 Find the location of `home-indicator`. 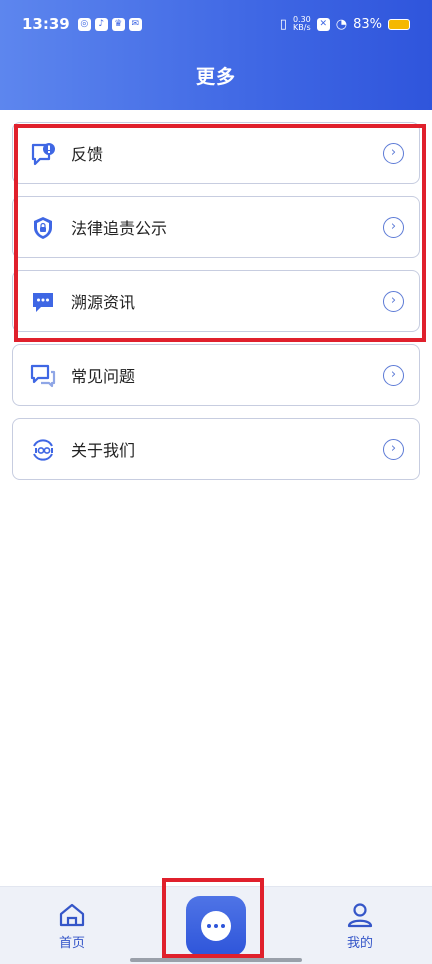

home-indicator is located at coordinates (216, 960).